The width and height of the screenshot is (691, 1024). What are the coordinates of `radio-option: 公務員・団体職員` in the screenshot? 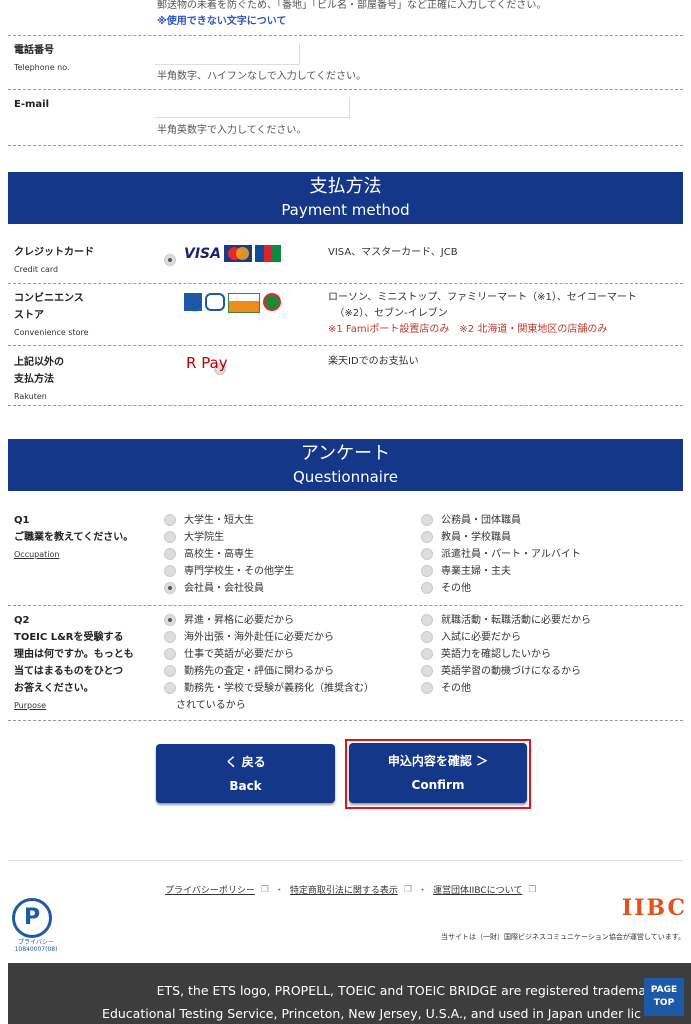 It's located at (501, 520).